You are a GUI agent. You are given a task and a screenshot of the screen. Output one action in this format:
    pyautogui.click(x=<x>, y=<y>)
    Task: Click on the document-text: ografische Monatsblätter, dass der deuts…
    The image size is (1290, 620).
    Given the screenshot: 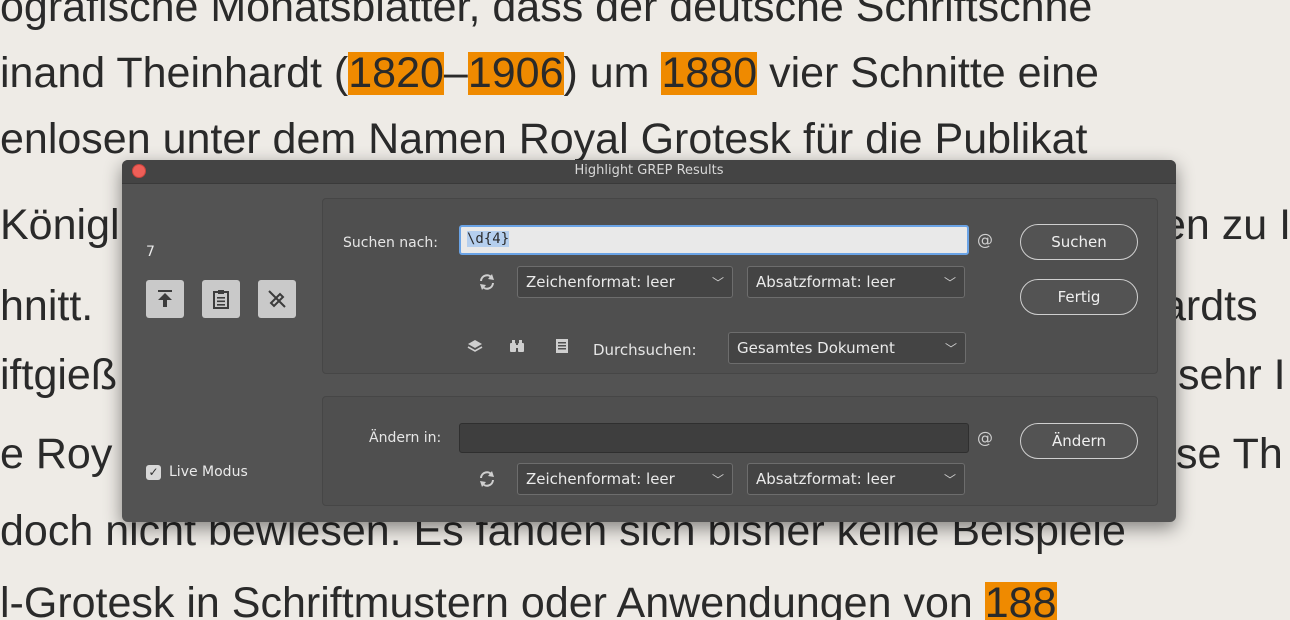 What is the action you would take?
    pyautogui.click(x=546, y=15)
    